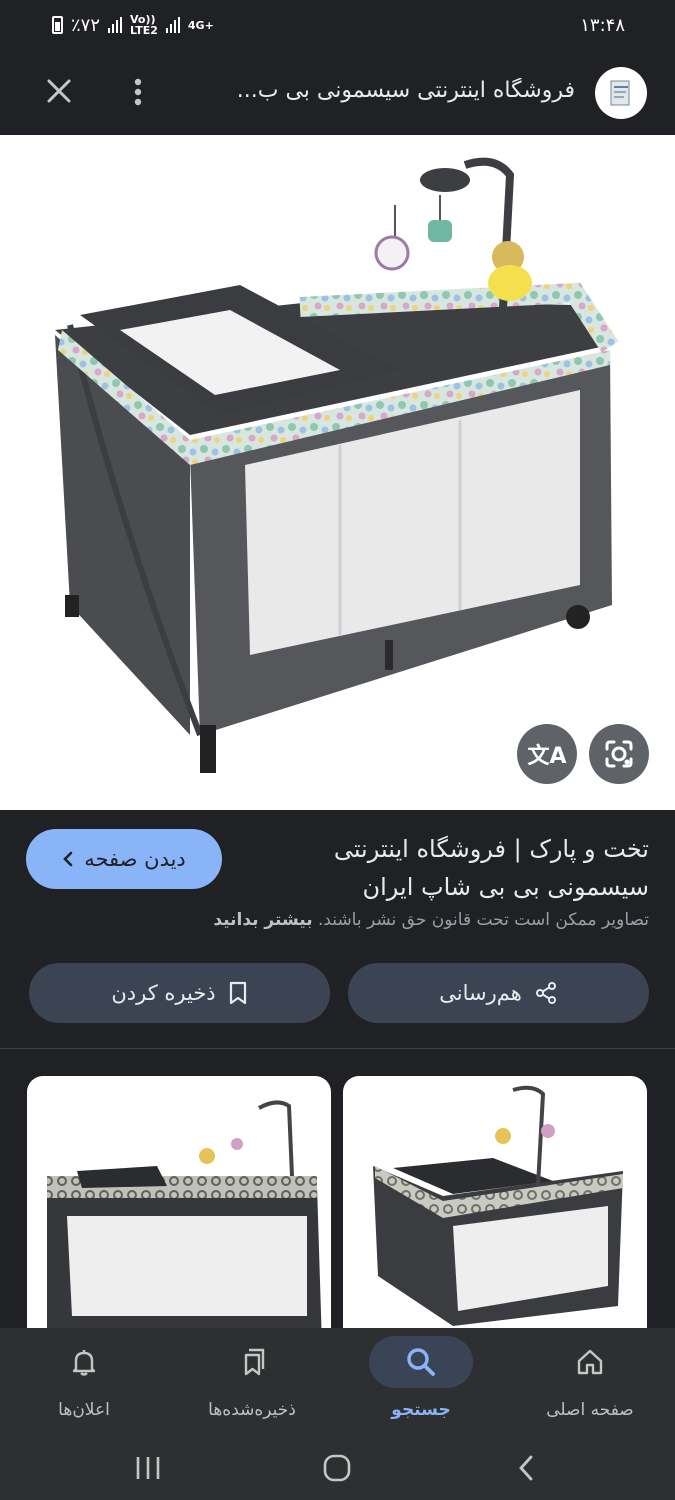 The image size is (675, 1500). What do you see at coordinates (115, 25) in the screenshot?
I see `signal-icon` at bounding box center [115, 25].